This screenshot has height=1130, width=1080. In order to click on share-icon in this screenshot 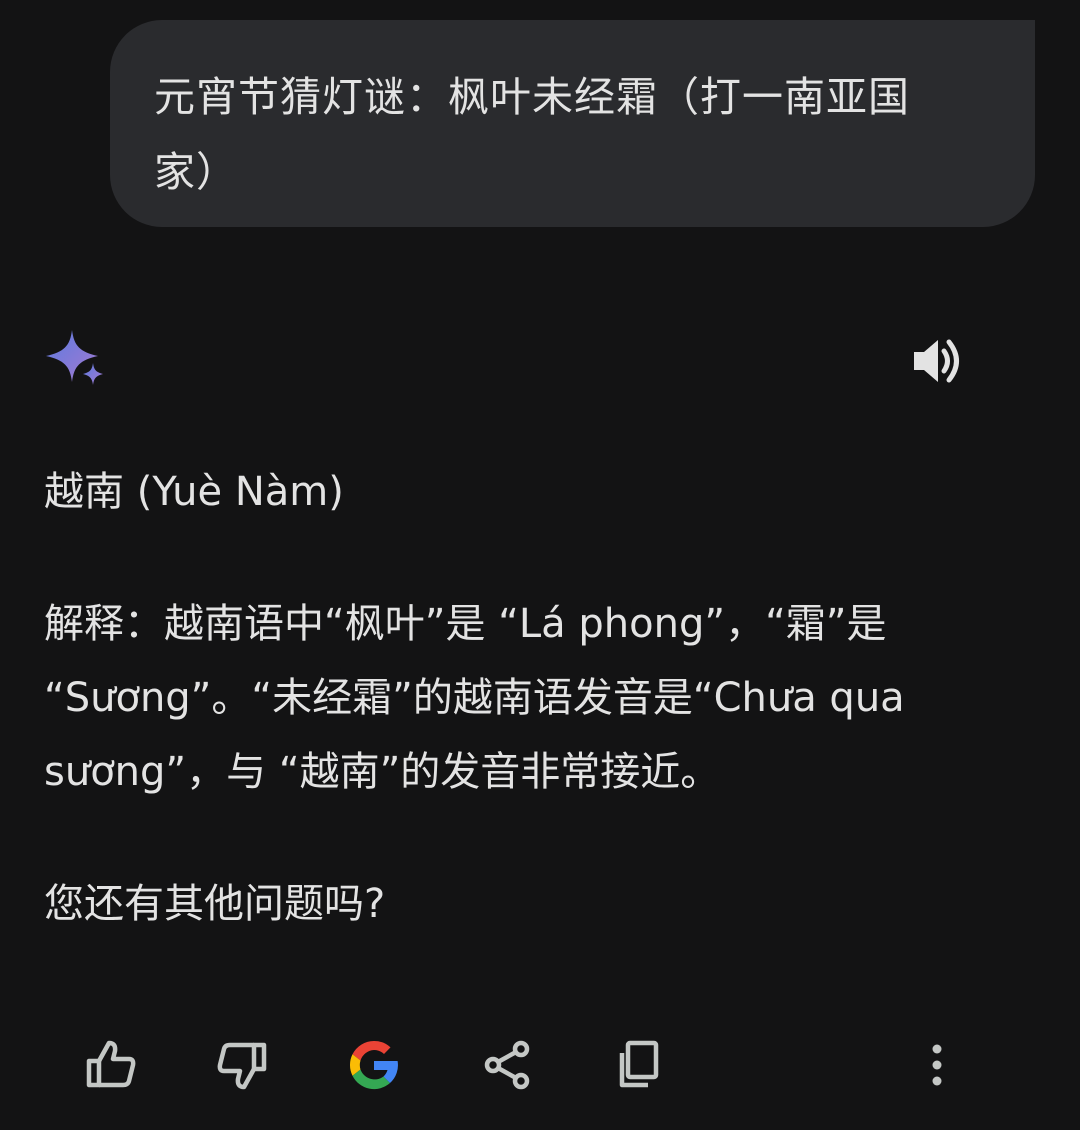, I will do `click(507, 1065)`.